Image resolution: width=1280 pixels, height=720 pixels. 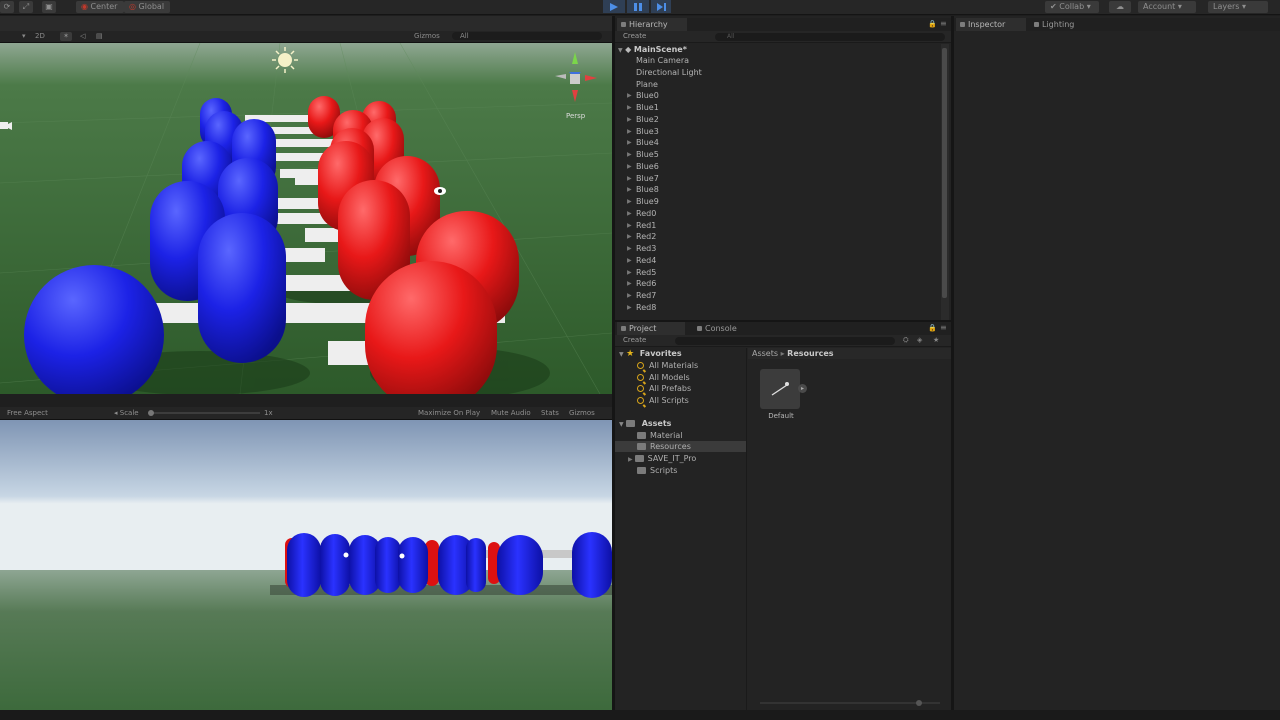 I want to click on asset-folder-row-selected: Resources, so click(x=680, y=446).